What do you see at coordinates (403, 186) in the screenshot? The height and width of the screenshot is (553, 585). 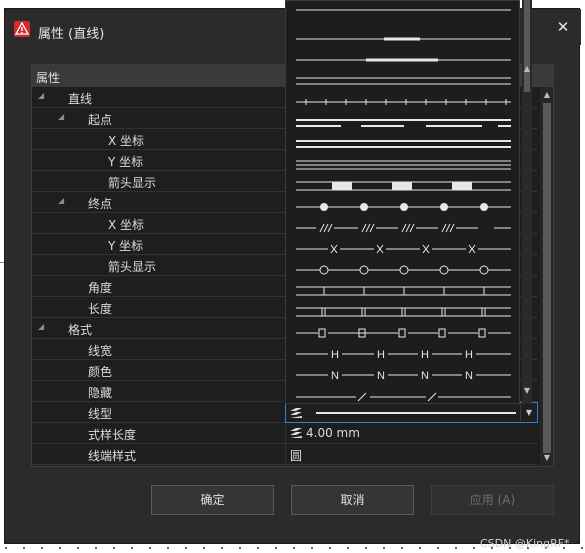 I see `linetype-option-block-segments` at bounding box center [403, 186].